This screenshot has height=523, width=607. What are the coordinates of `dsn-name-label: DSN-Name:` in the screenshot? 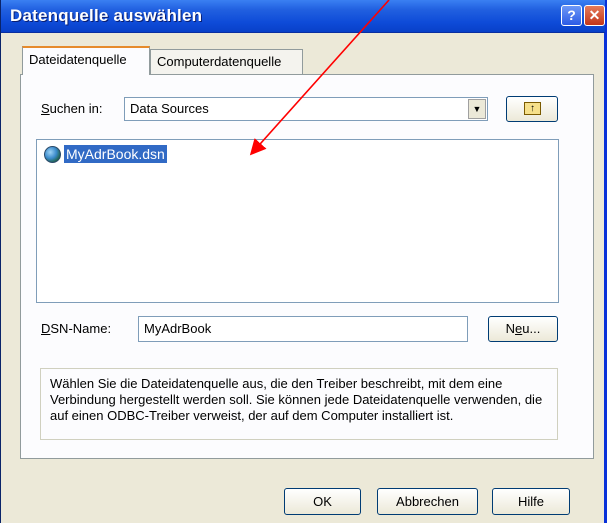 It's located at (76, 328).